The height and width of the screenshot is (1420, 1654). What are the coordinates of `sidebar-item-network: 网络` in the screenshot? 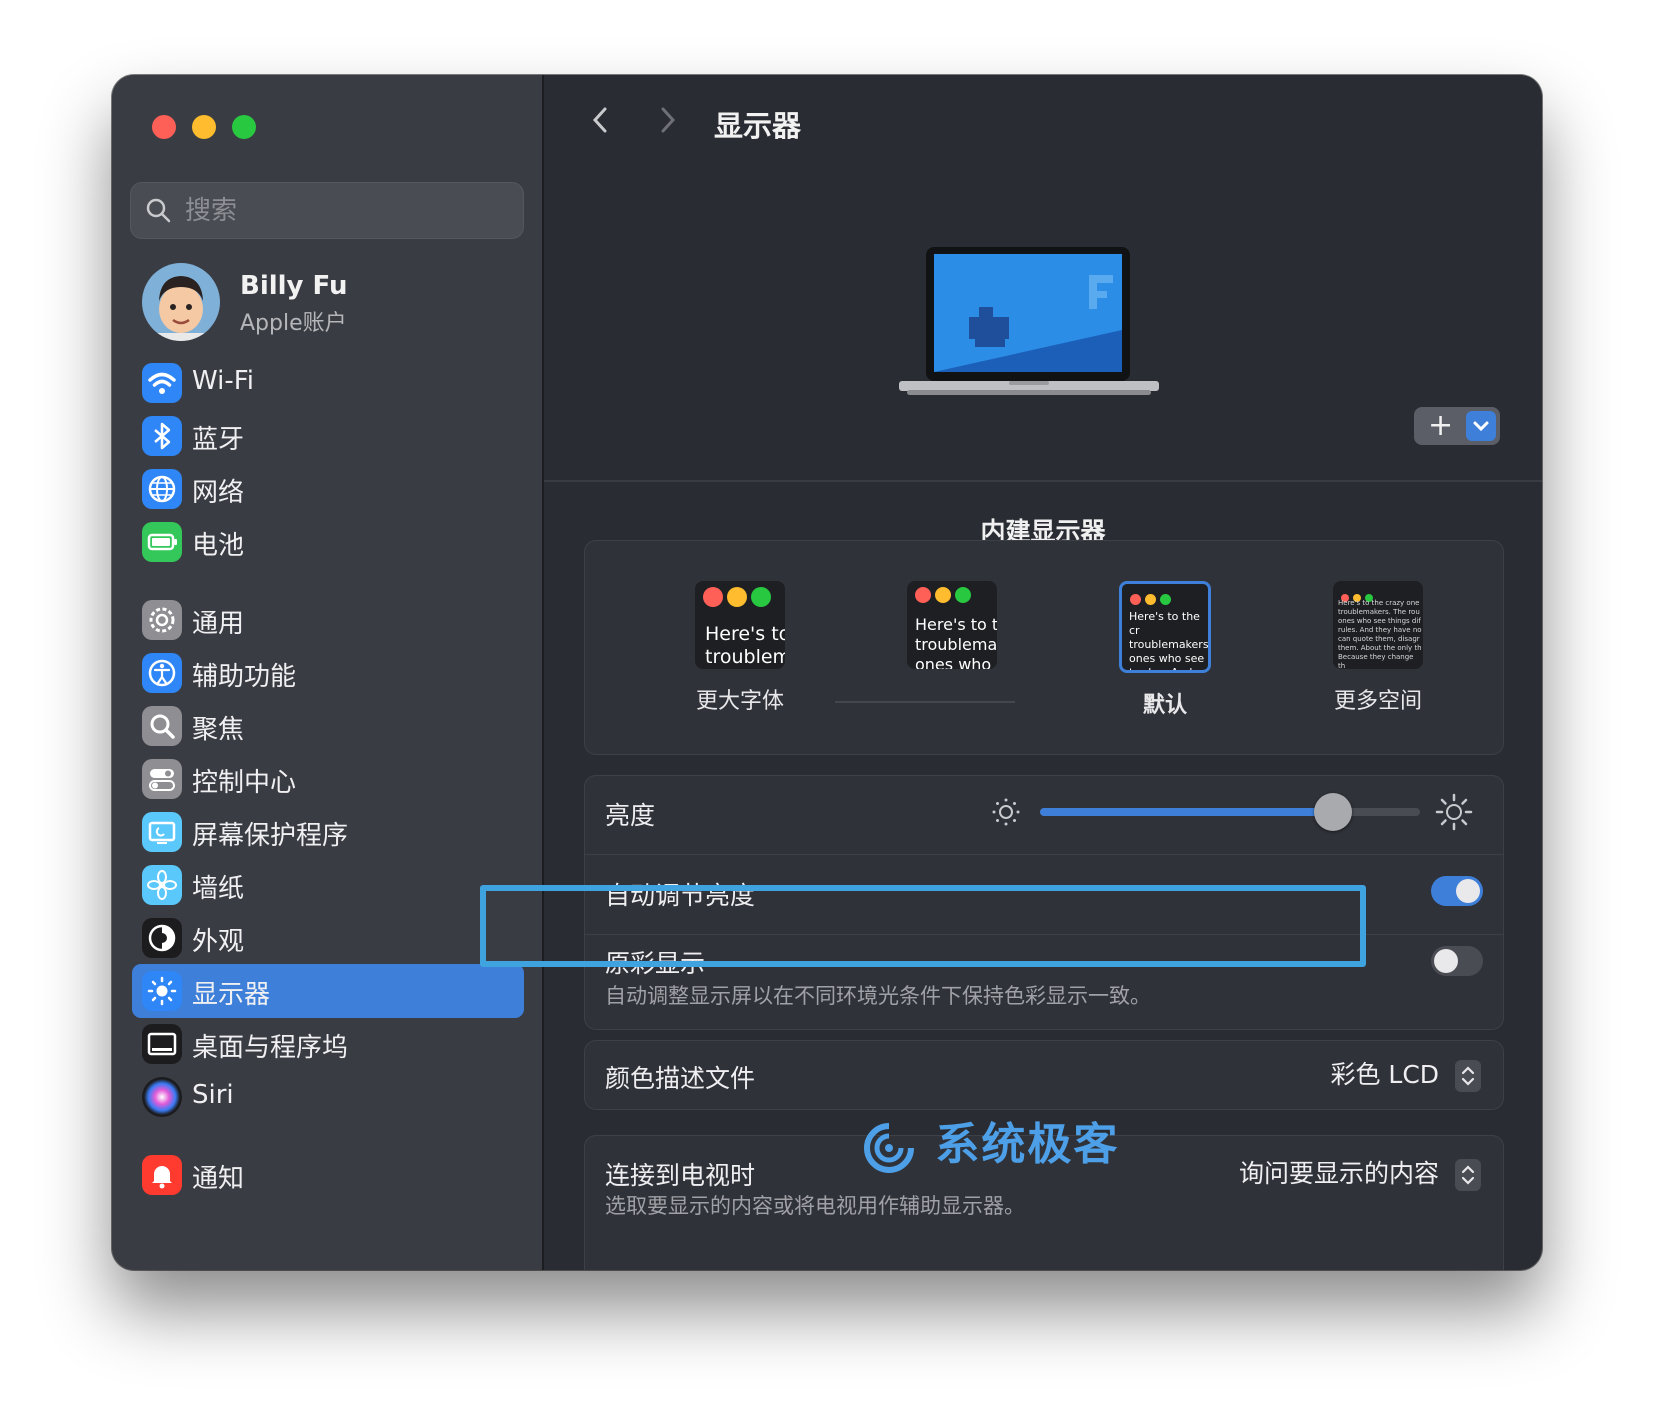 It's located at (328, 489).